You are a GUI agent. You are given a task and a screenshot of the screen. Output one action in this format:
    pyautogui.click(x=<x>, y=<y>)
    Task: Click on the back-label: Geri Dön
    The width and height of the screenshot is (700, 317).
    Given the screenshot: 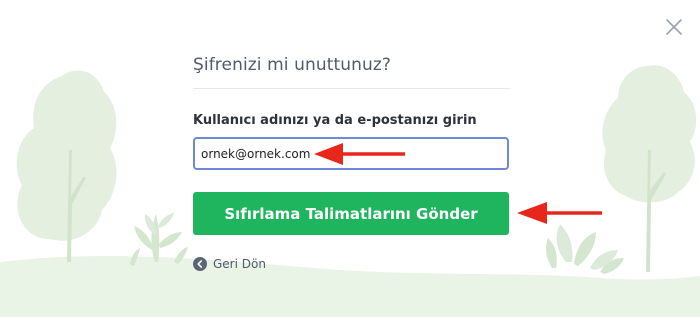 What is the action you would take?
    pyautogui.click(x=239, y=264)
    